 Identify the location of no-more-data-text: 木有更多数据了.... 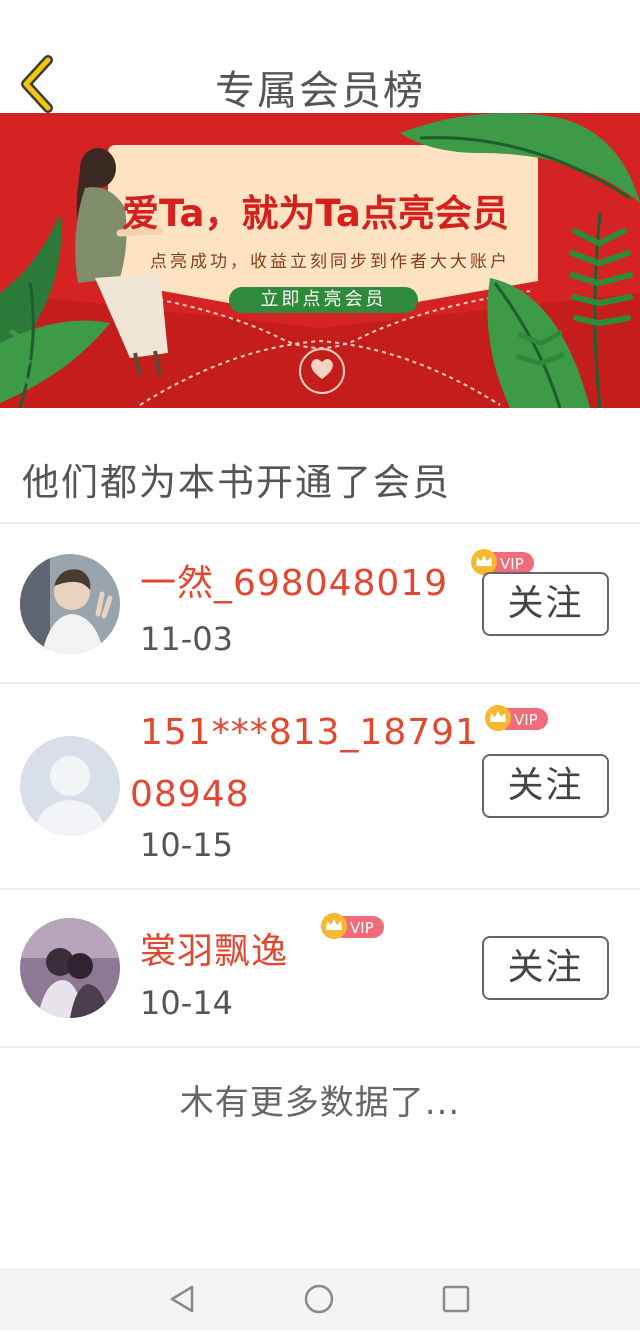
(320, 1103).